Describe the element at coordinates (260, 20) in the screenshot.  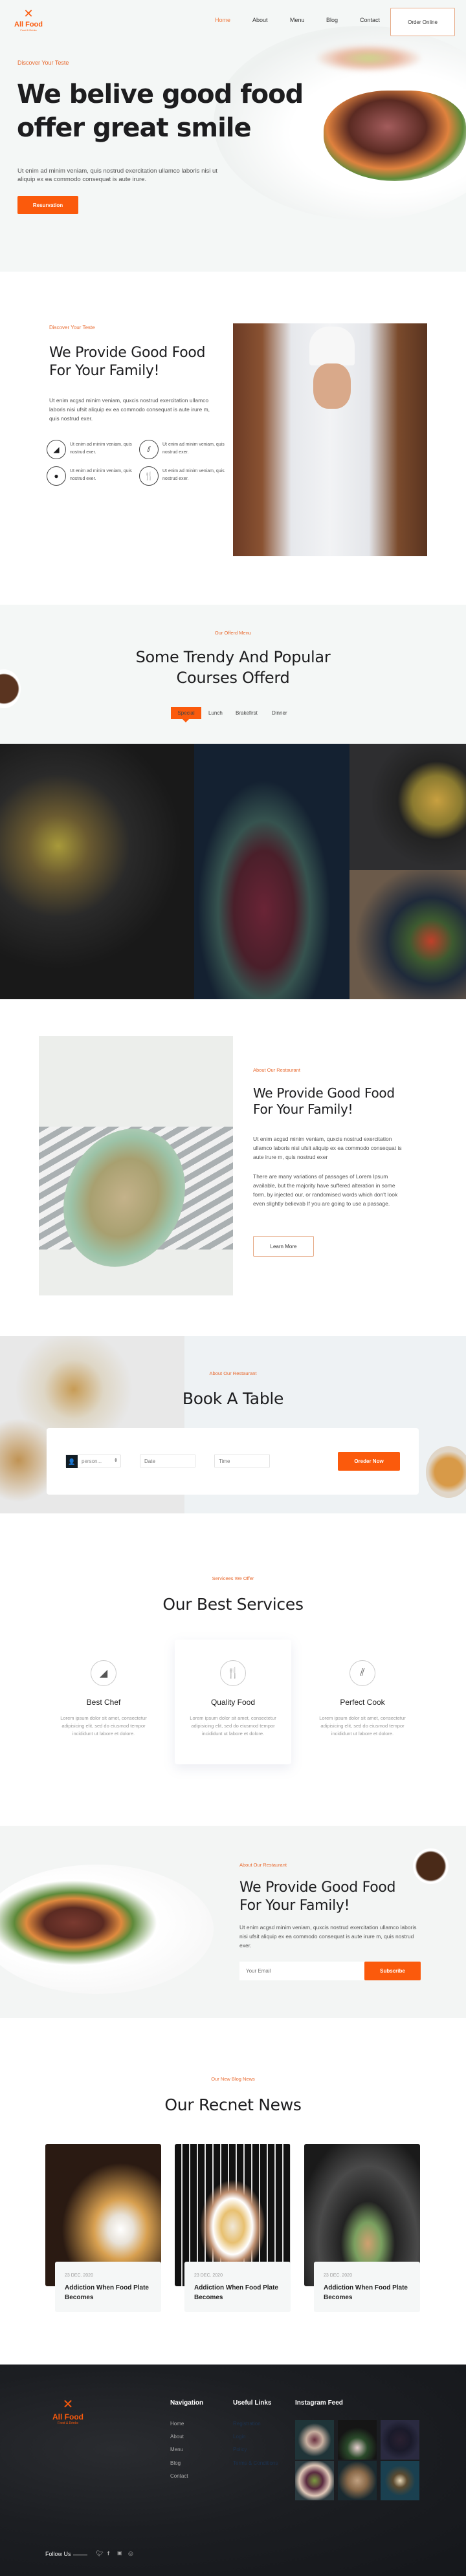
I see `nav-about: About` at that location.